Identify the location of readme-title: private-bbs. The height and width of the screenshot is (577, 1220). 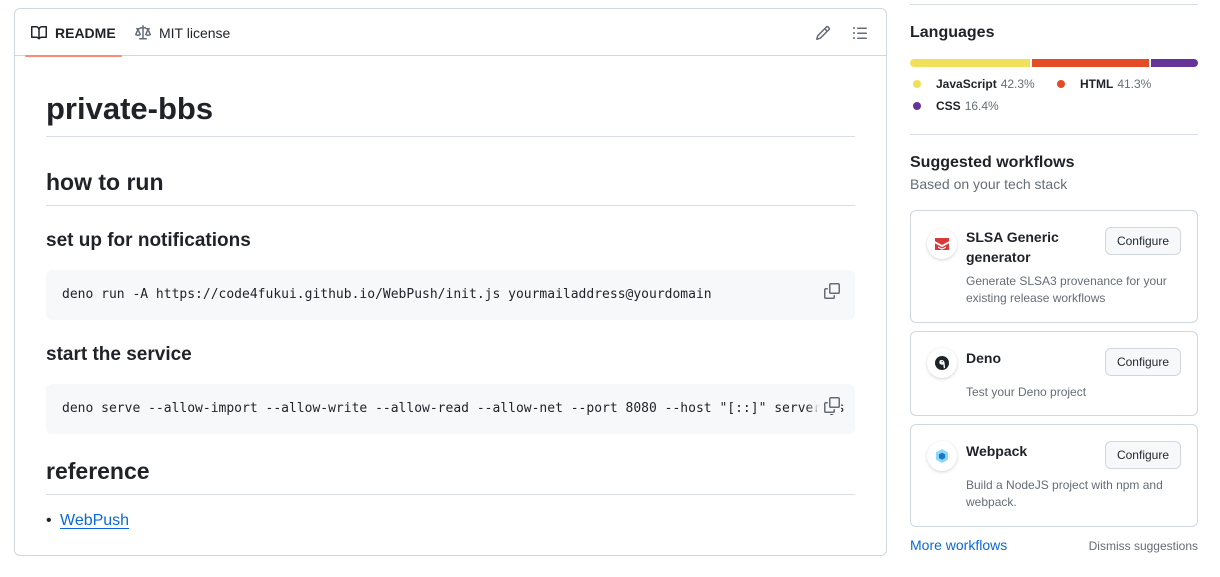
(450, 113).